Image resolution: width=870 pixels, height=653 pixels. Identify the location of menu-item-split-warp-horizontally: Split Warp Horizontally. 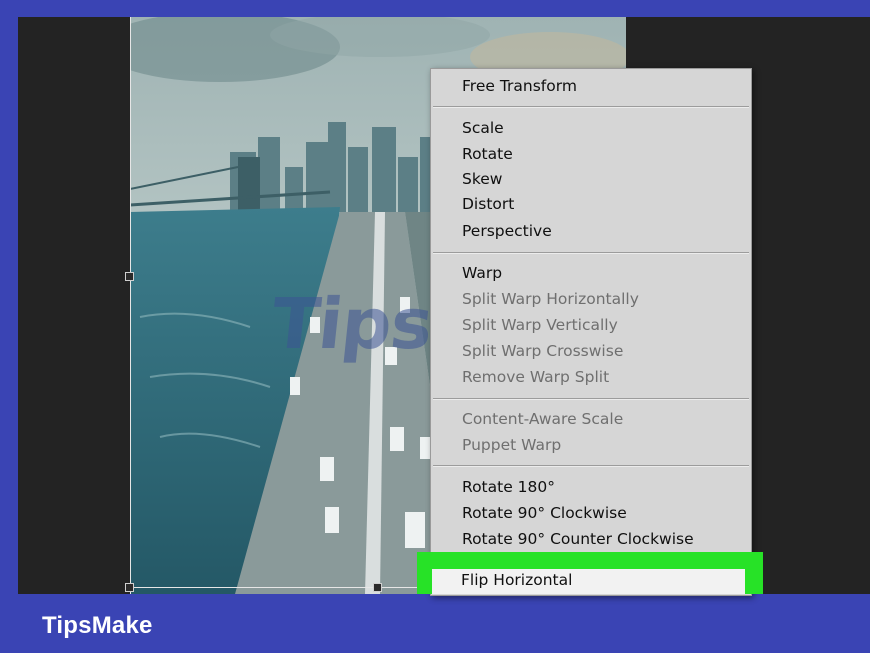
(550, 299).